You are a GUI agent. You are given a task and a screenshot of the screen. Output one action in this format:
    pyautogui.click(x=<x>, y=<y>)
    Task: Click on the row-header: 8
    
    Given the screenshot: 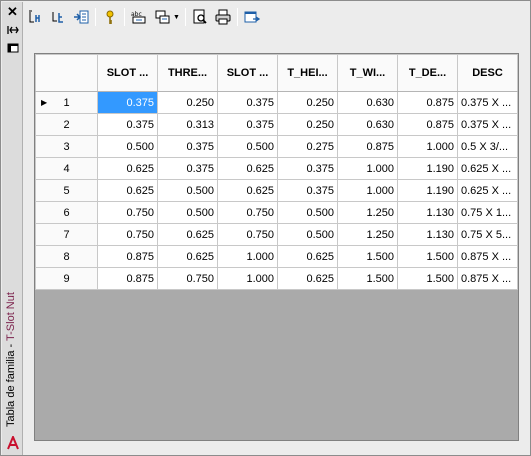 What is the action you would take?
    pyautogui.click(x=66, y=256)
    